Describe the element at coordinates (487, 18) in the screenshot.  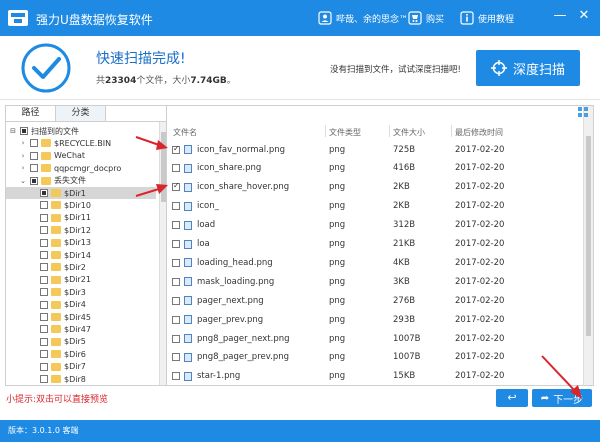
I see `tutorial-link: 使用教程` at that location.